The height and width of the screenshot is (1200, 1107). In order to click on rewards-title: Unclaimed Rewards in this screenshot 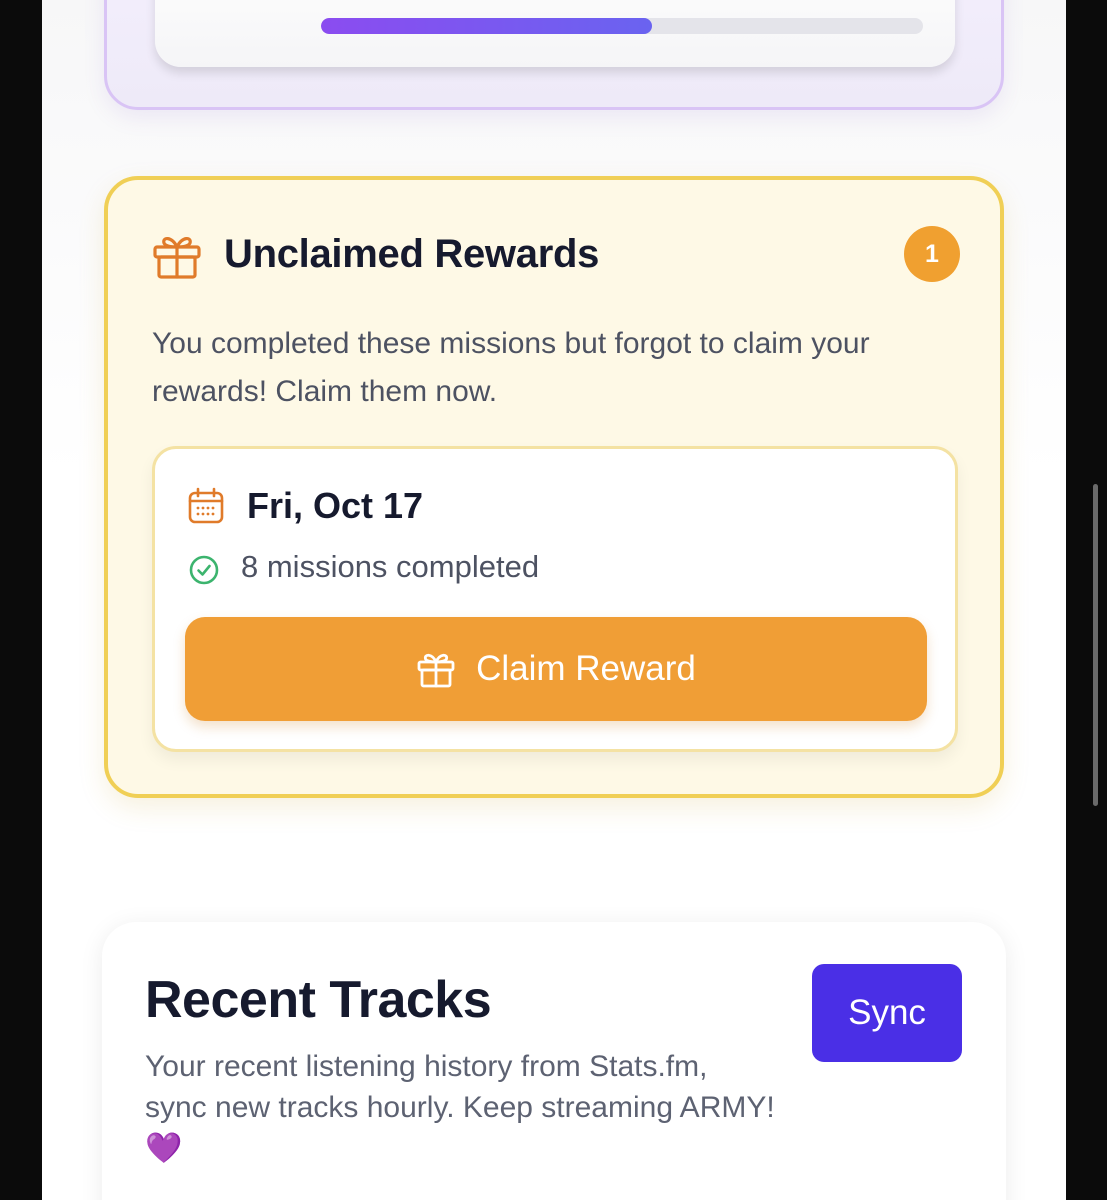, I will do `click(412, 254)`.